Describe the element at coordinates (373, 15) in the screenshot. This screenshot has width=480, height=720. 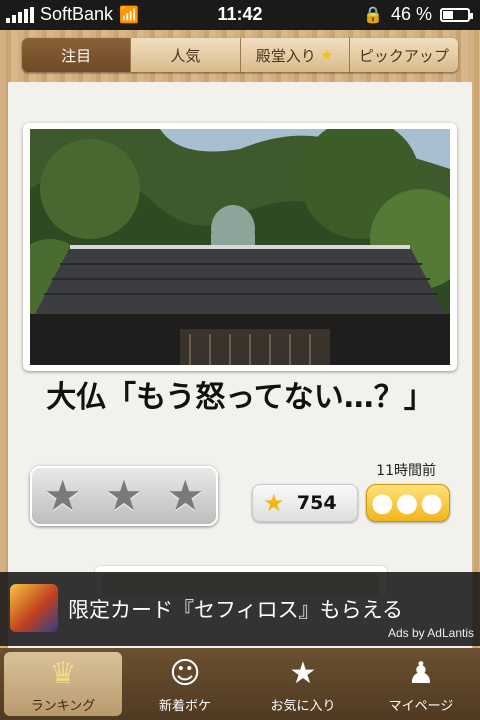
I see `rotation-lock-icon: 🔒` at that location.